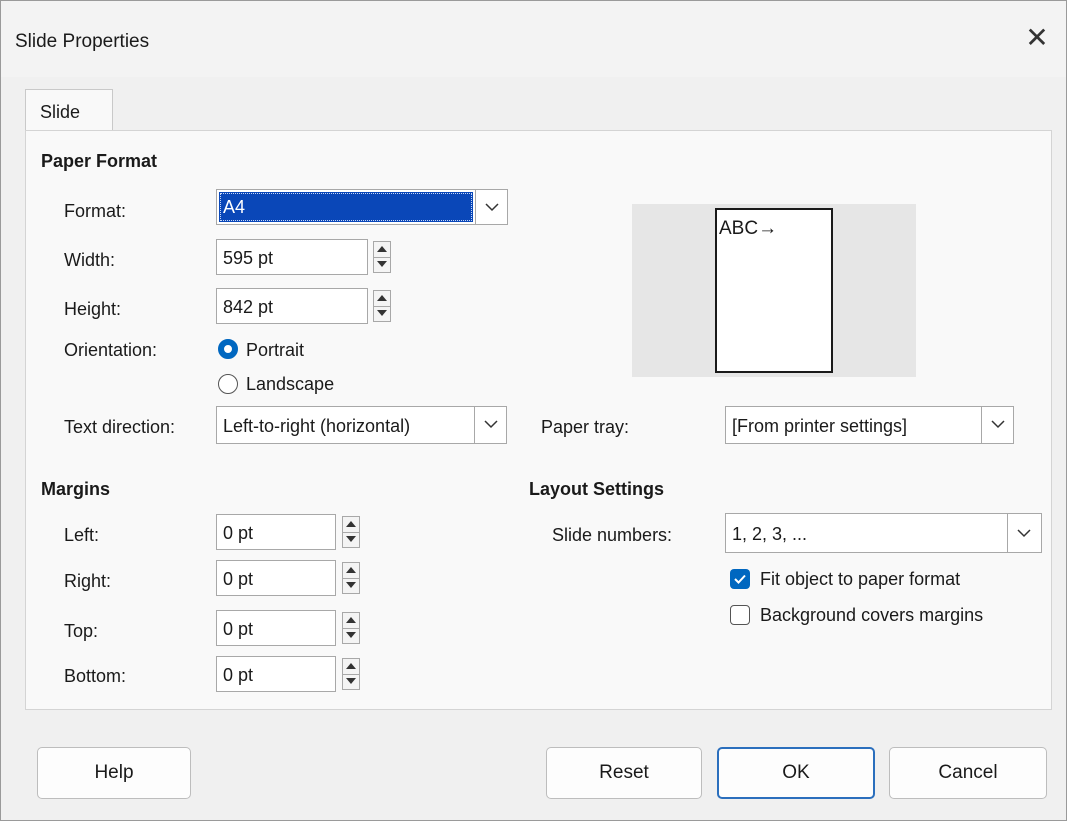 Image resolution: width=1067 pixels, height=821 pixels. Describe the element at coordinates (238, 579) in the screenshot. I see `right-margin-value: 0 pt` at that location.